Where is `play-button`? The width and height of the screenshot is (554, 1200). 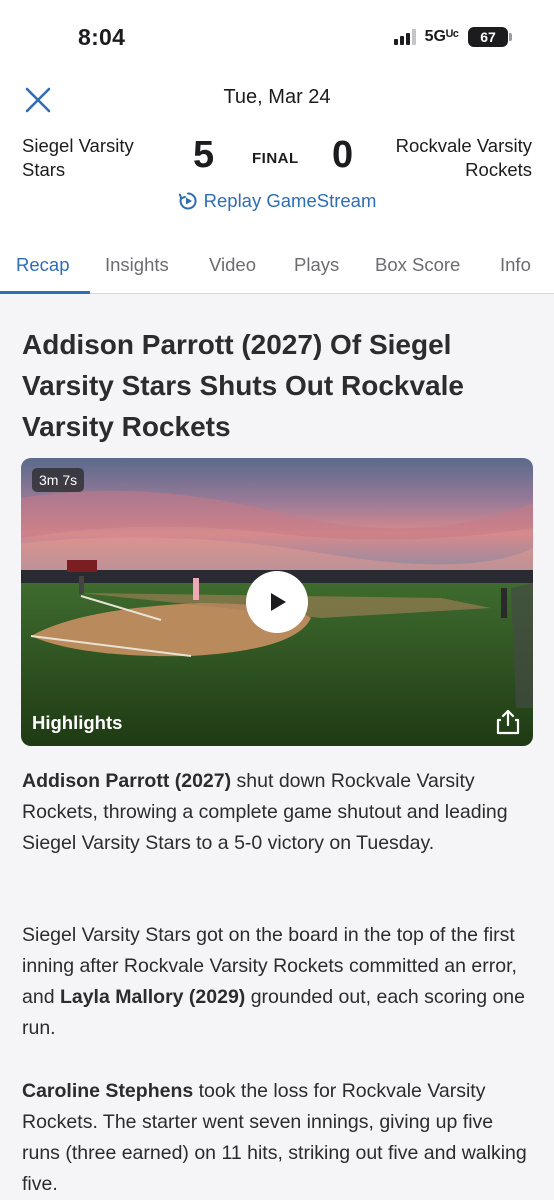 play-button is located at coordinates (277, 602).